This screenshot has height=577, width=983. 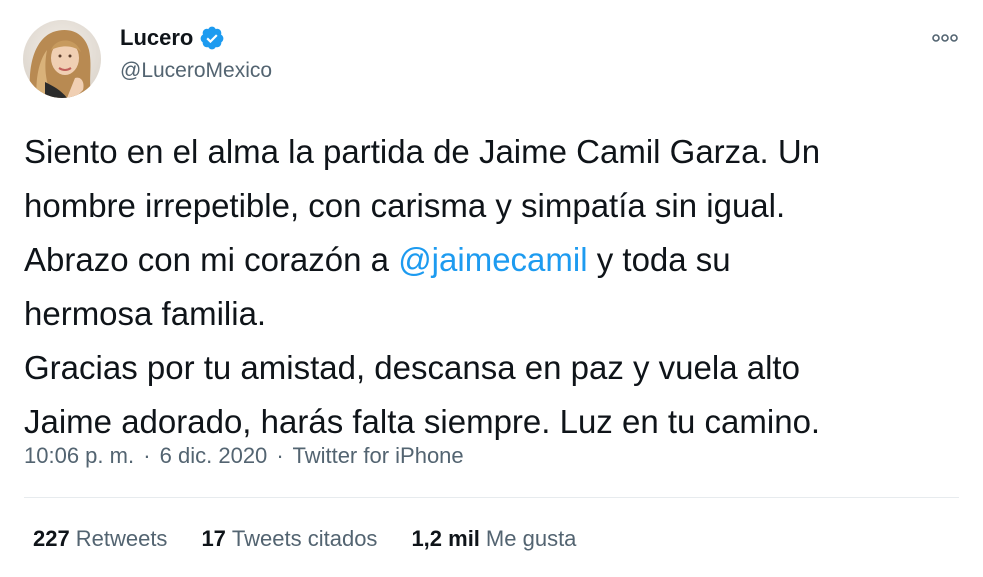 What do you see at coordinates (491, 497) in the screenshot?
I see `divider` at bounding box center [491, 497].